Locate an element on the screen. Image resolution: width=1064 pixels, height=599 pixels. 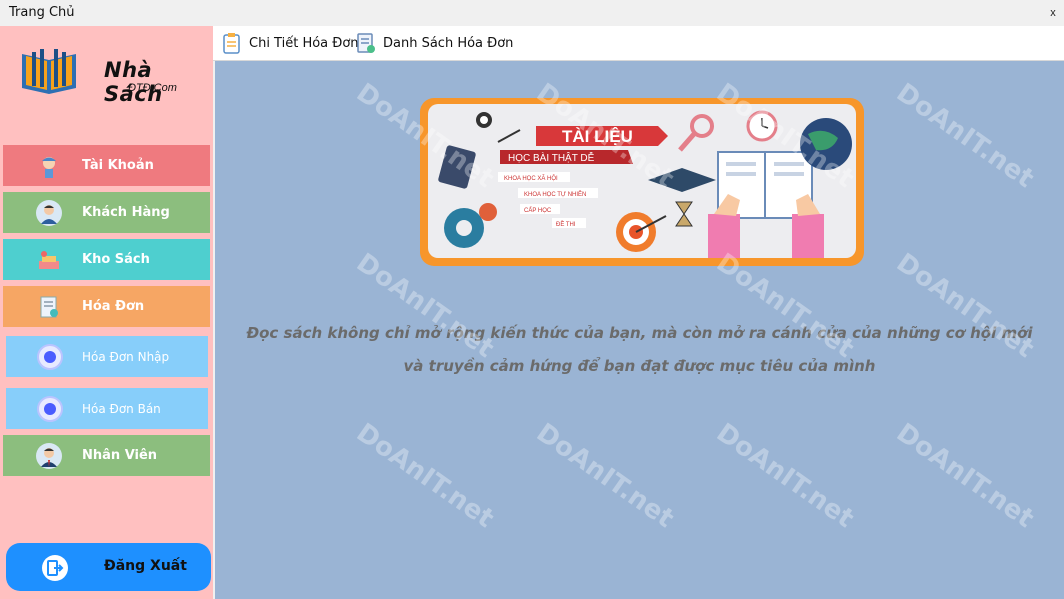
banner-tag: CẤP HỌC is located at coordinates (538, 210).